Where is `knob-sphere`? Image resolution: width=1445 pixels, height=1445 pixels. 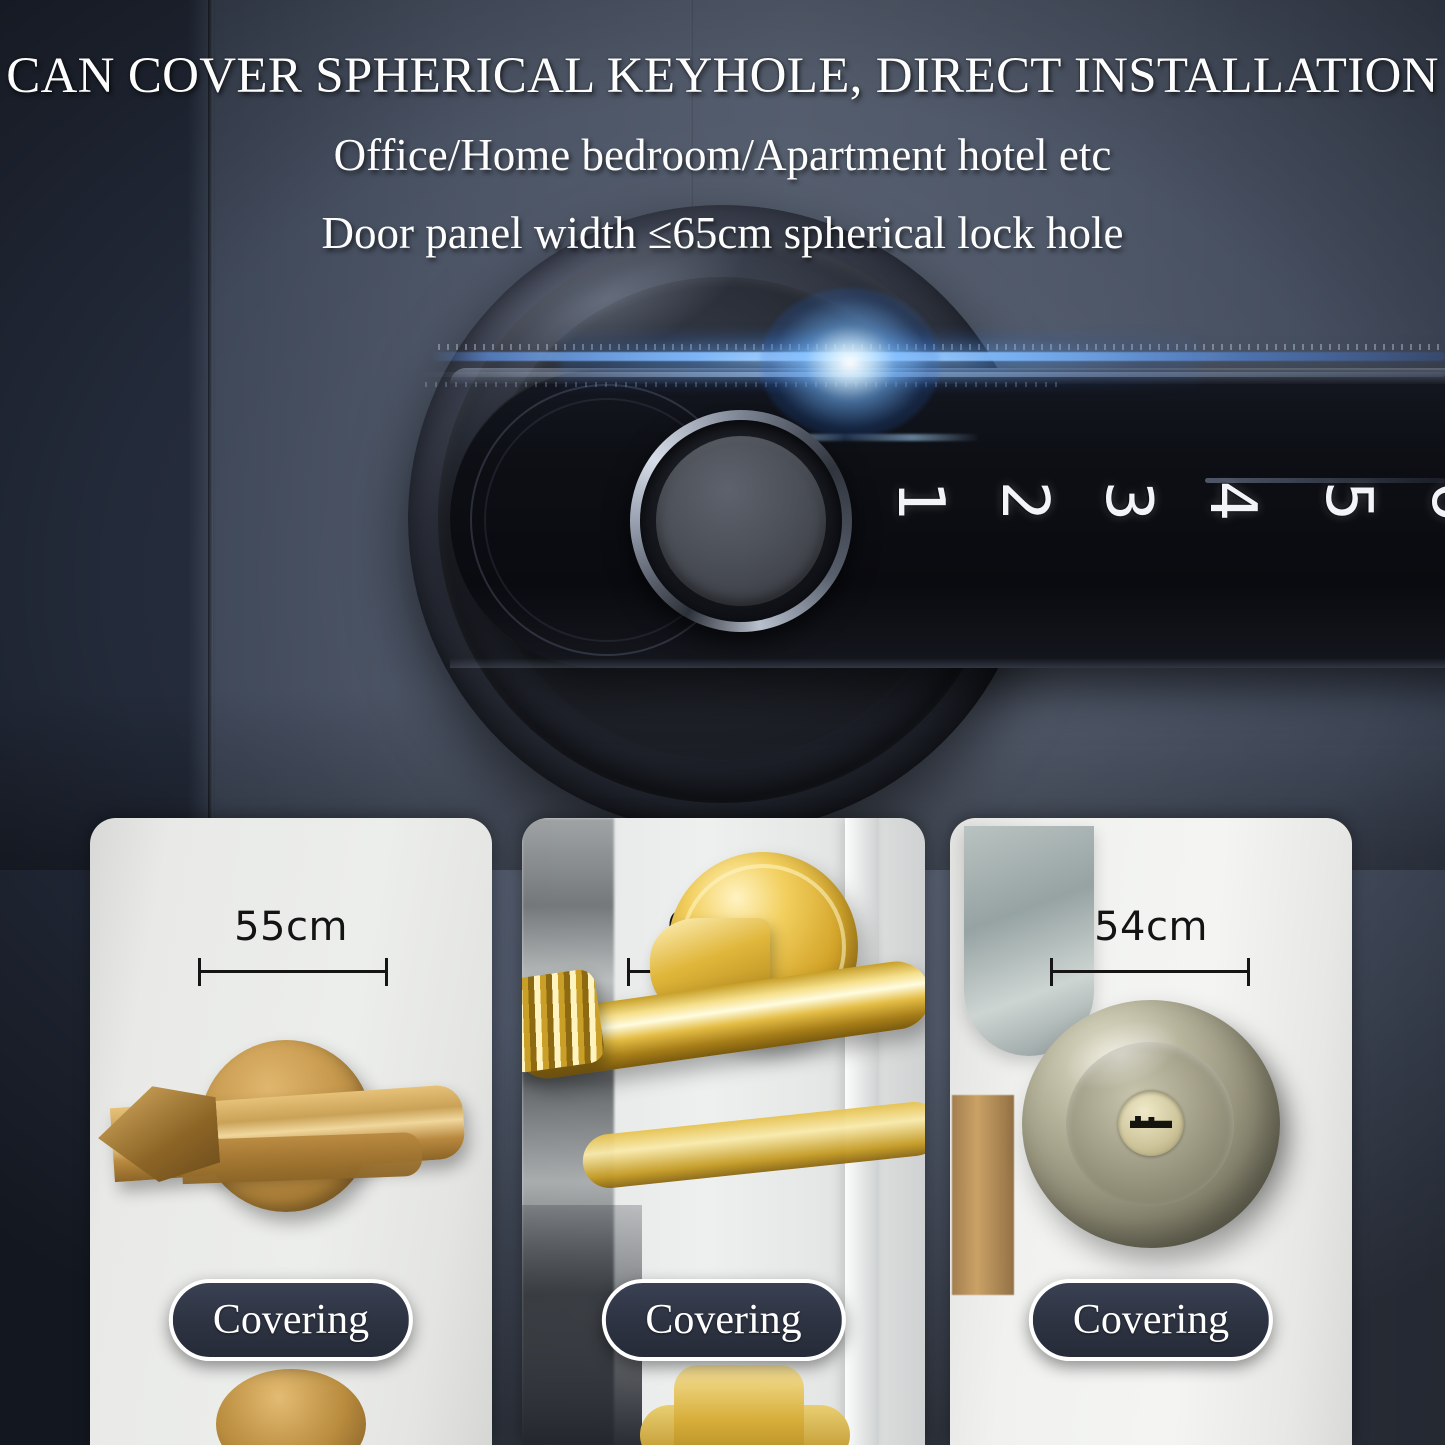 knob-sphere is located at coordinates (1151, 1124).